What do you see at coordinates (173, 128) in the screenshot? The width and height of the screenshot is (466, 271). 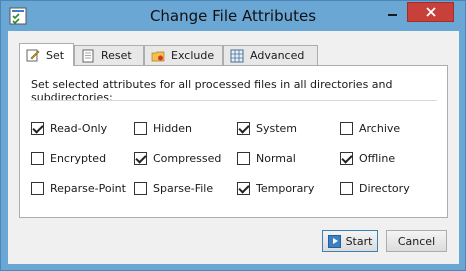 I see `checkbox-label: Hidden` at bounding box center [173, 128].